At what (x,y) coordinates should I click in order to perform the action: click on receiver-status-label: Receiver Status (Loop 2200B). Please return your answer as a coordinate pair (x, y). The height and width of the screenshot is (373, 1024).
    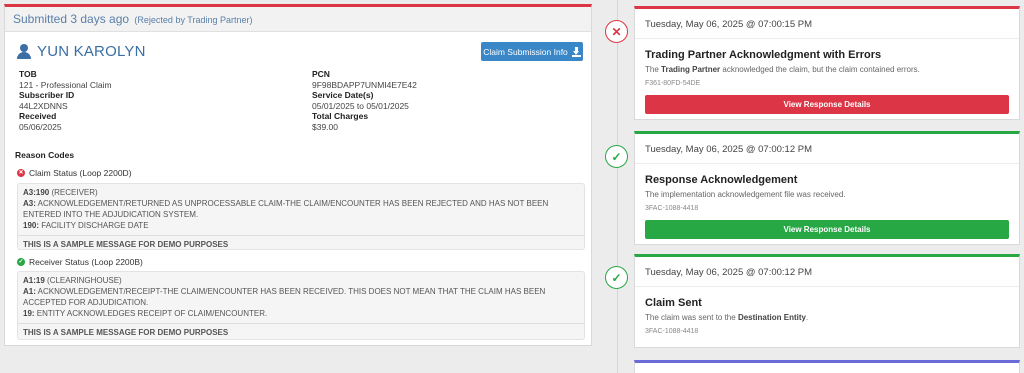
    Looking at the image, I should click on (86, 262).